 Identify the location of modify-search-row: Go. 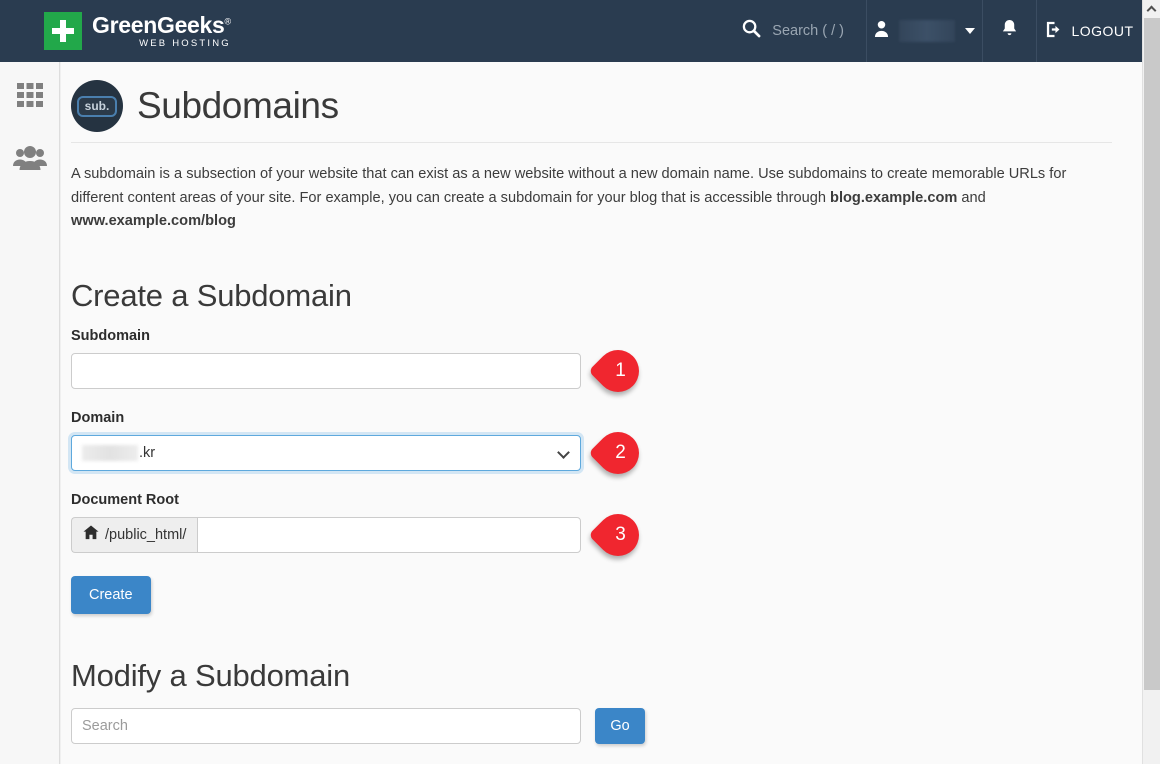
(591, 725).